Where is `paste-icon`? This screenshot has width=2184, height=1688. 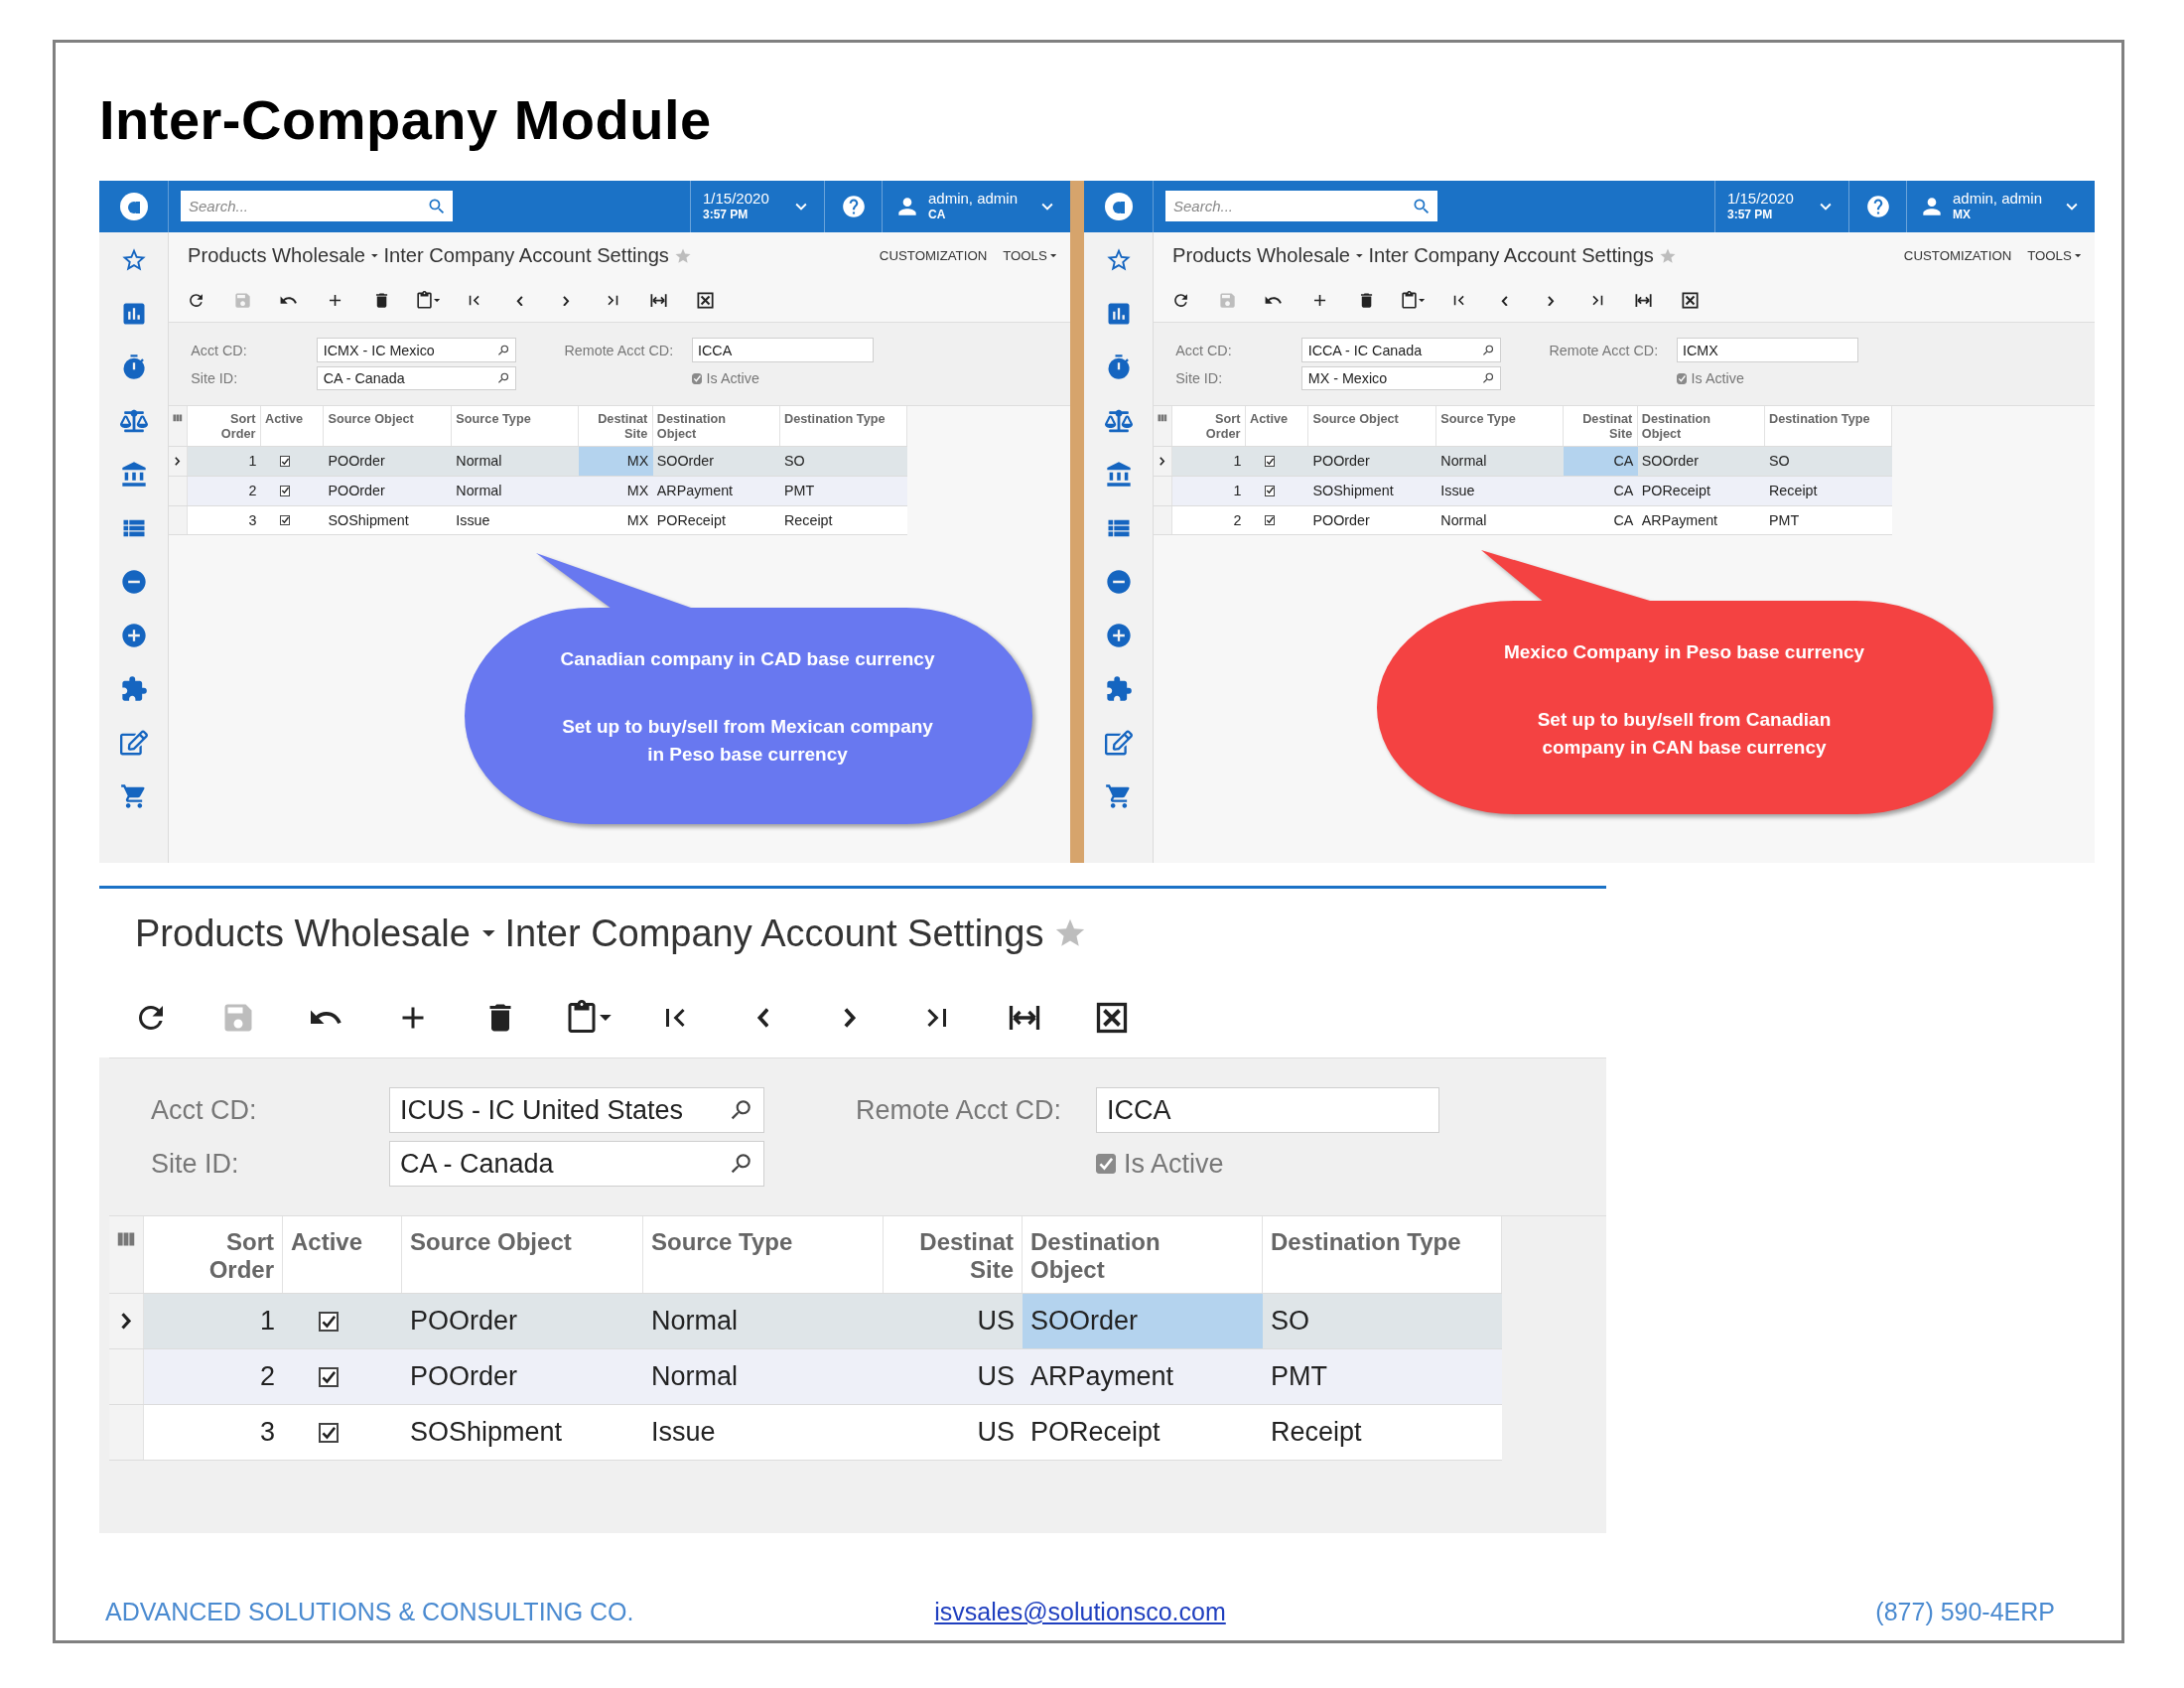
paste-icon is located at coordinates (425, 301).